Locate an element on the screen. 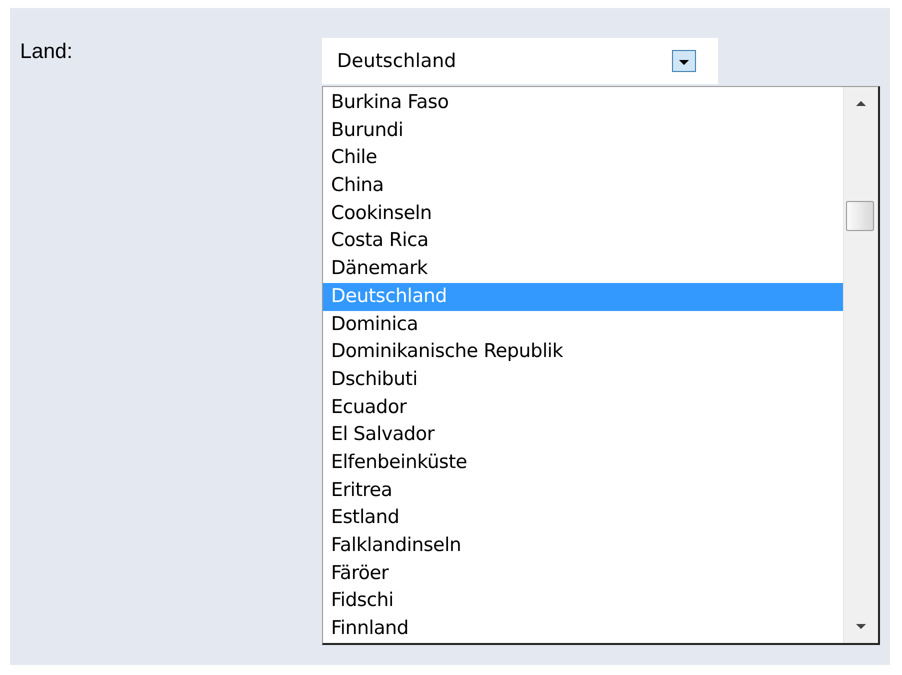 This screenshot has height=675, width=902. list-item: Dänemark is located at coordinates (583, 269).